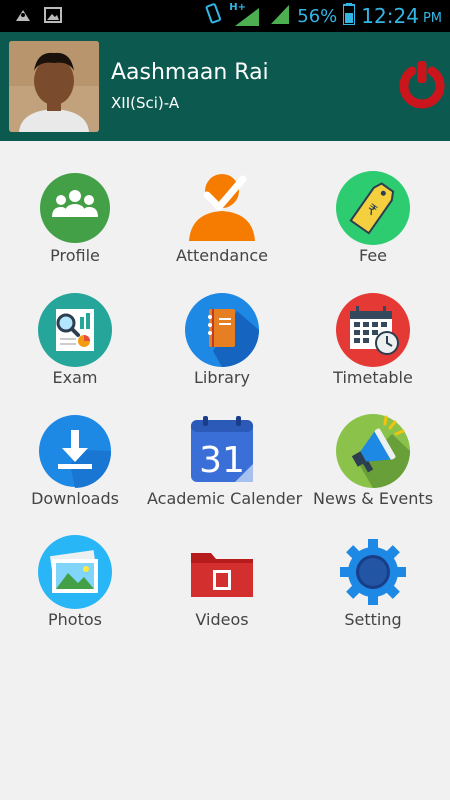 The image size is (450, 800). What do you see at coordinates (190, 72) in the screenshot?
I see `student-name: Aashmaan Rai` at bounding box center [190, 72].